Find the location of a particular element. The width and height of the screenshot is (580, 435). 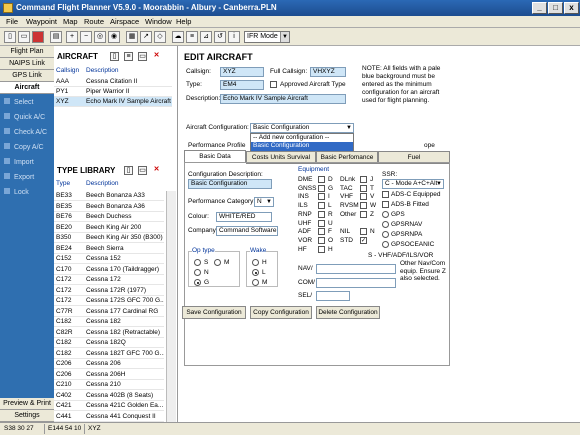

edit-aircraft-icon: ≡ is located at coordinates (128, 56).